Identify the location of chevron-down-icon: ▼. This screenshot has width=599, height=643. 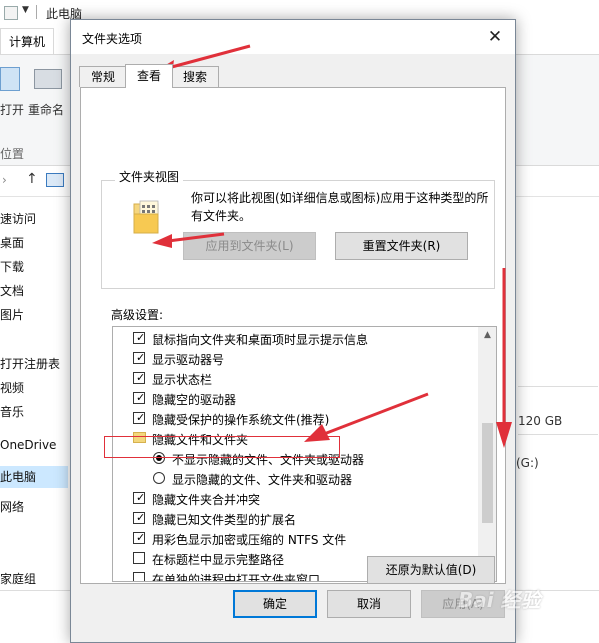
(25, 10).